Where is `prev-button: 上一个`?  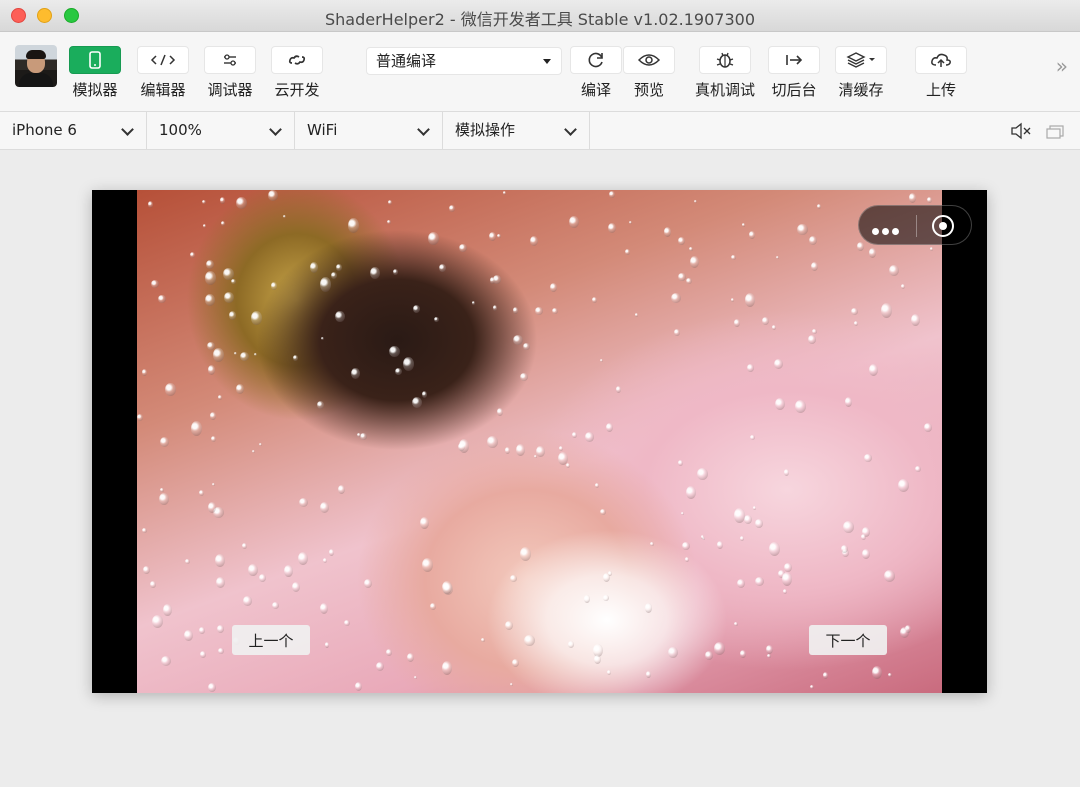
prev-button: 上一个 is located at coordinates (271, 640).